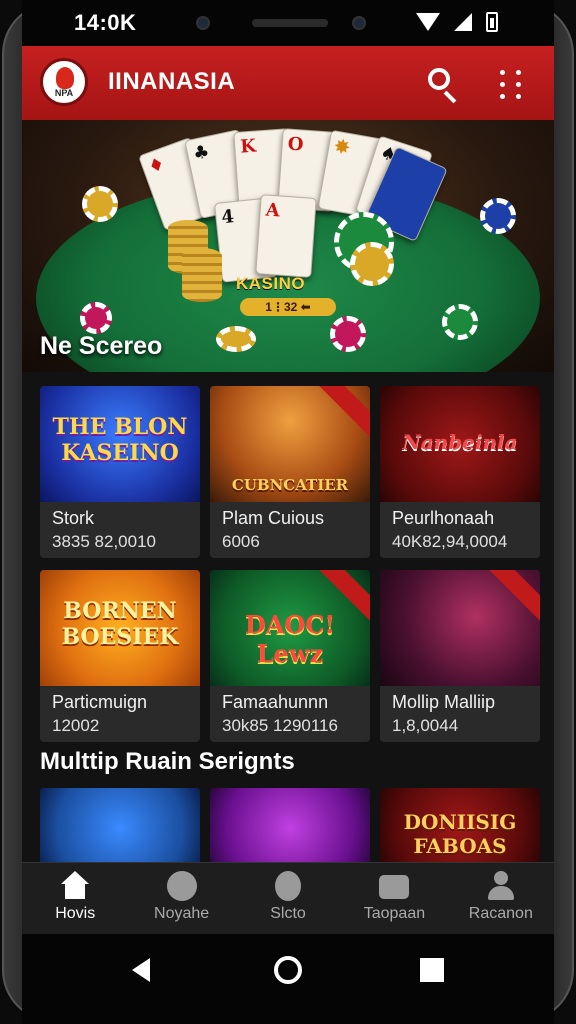  Describe the element at coordinates (288, 913) in the screenshot. I see `nav-label: Slcto` at that location.